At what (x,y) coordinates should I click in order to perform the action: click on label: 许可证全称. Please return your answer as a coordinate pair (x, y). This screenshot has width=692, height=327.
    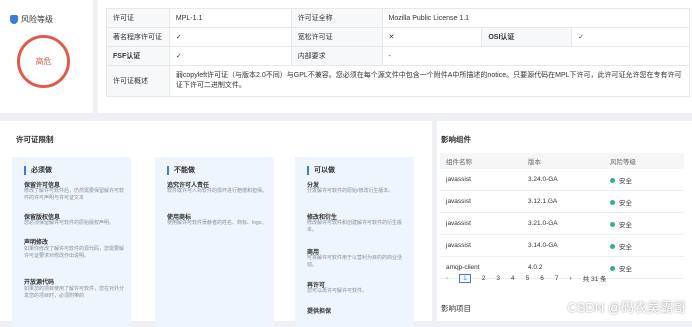
    Looking at the image, I should click on (336, 18).